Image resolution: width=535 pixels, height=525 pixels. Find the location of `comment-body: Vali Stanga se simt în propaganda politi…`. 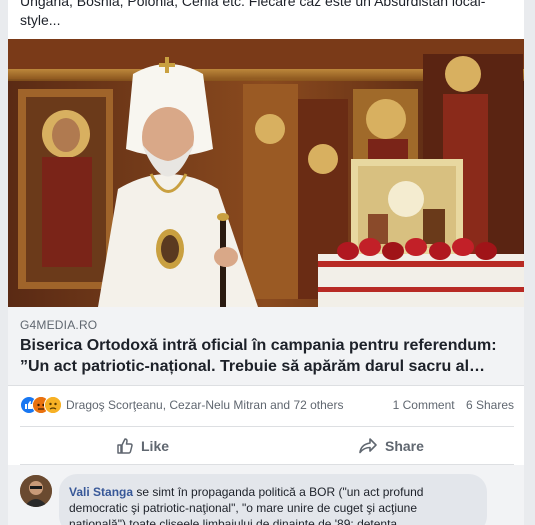

comment-body: Vali Stanga se simt în propaganda politi… is located at coordinates (275, 504).